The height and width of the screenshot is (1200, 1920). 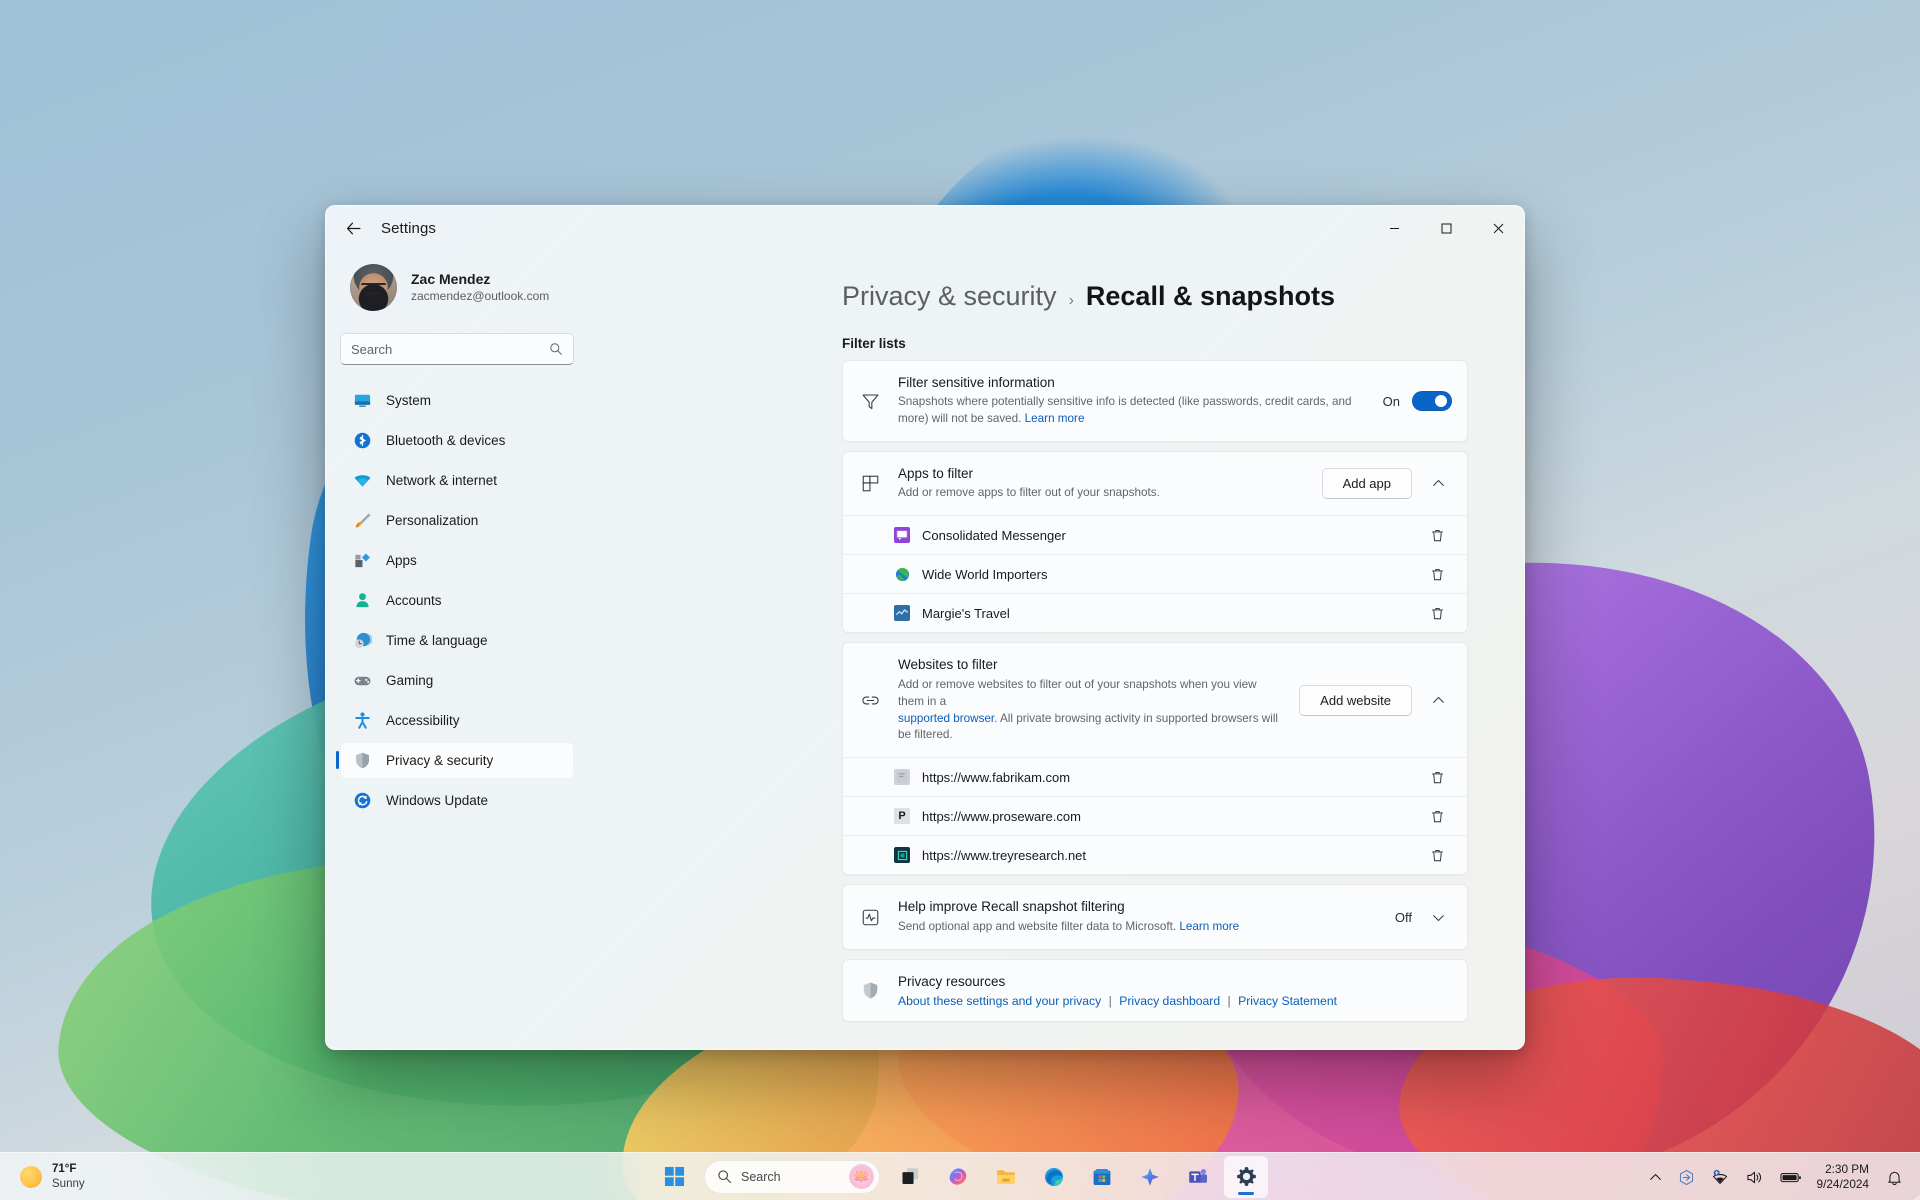 What do you see at coordinates (1755, 1177) in the screenshot?
I see `tray-volume-button` at bounding box center [1755, 1177].